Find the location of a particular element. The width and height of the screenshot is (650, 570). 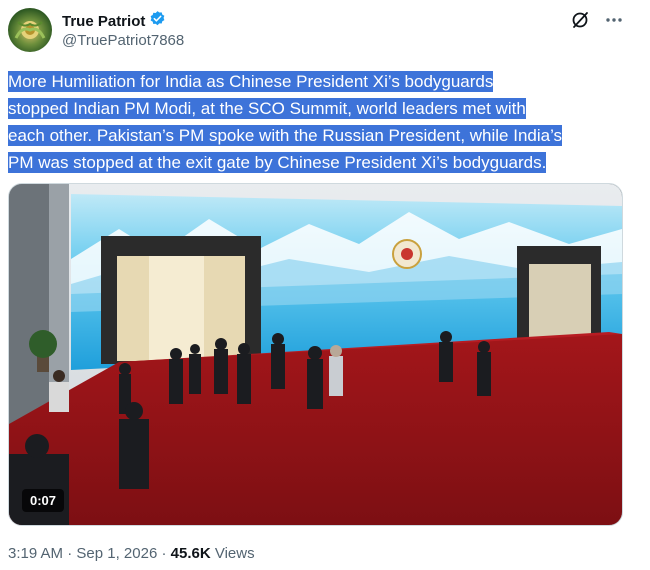

views-count: 45.6K is located at coordinates (190, 553).